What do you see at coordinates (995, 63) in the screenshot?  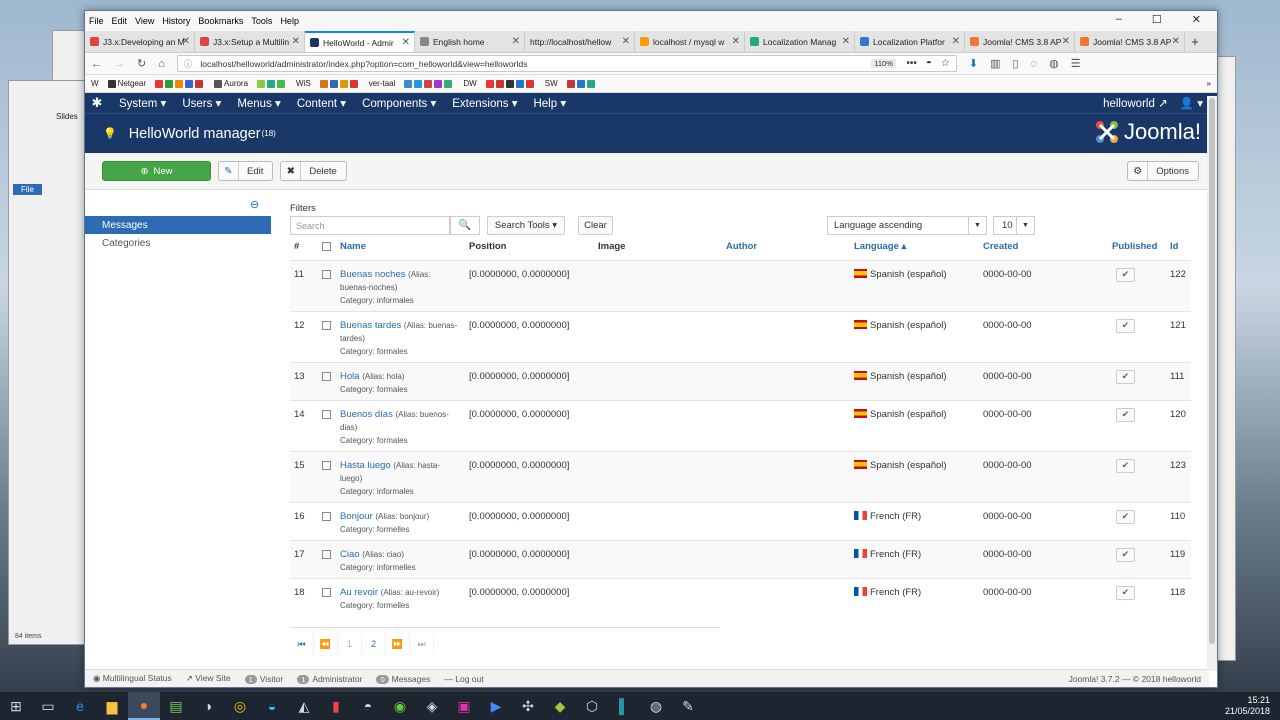 I see `library-icon: ▥` at bounding box center [995, 63].